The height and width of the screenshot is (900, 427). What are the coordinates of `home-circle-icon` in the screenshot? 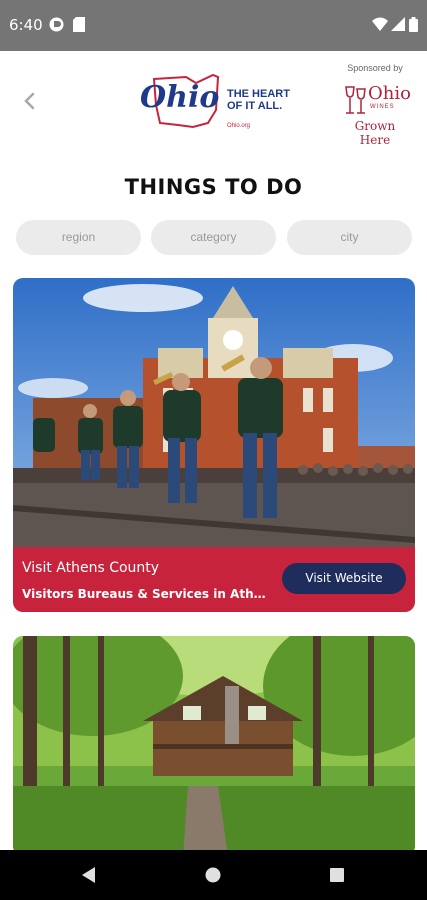 It's located at (213, 875).